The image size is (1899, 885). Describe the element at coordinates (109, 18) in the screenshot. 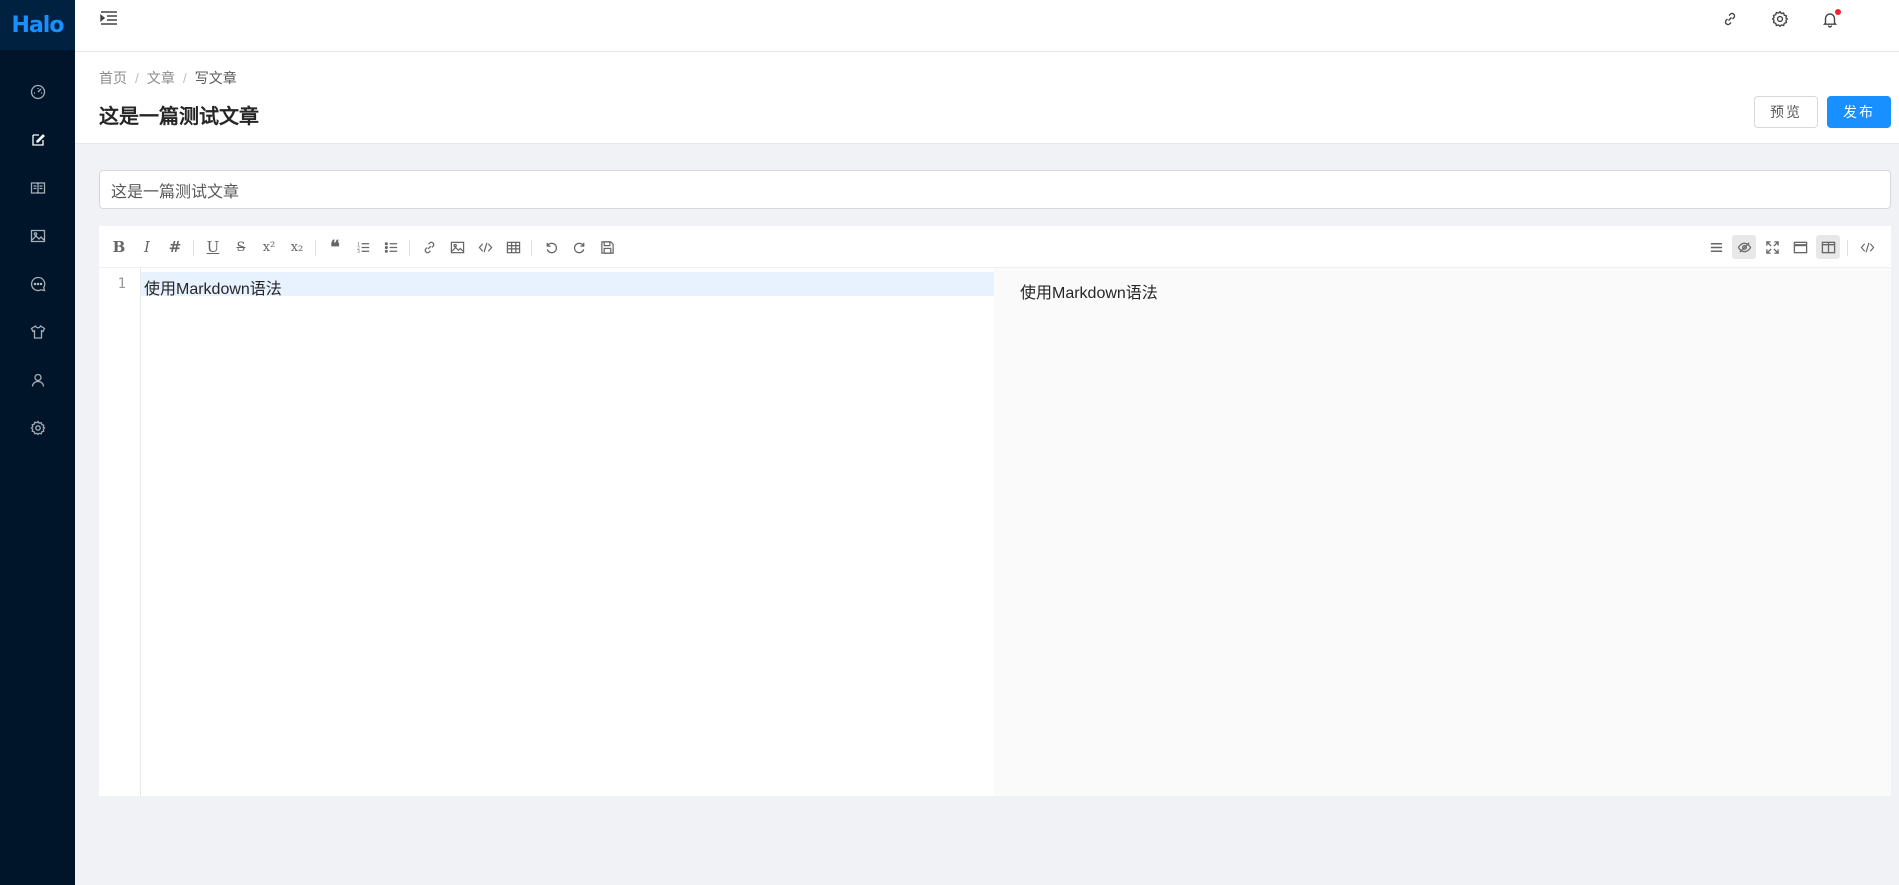

I see `menu-fold-icon` at that location.